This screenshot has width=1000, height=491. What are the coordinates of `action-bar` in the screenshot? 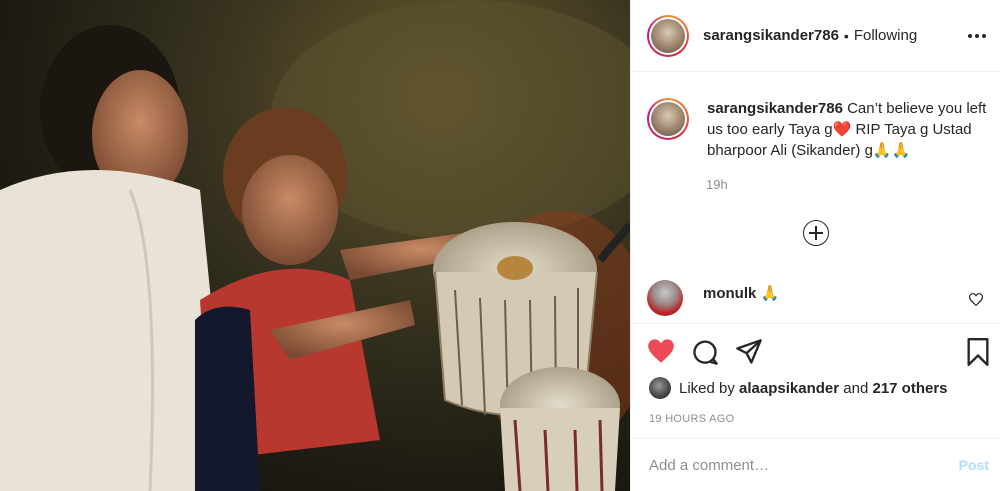 It's located at (705, 352).